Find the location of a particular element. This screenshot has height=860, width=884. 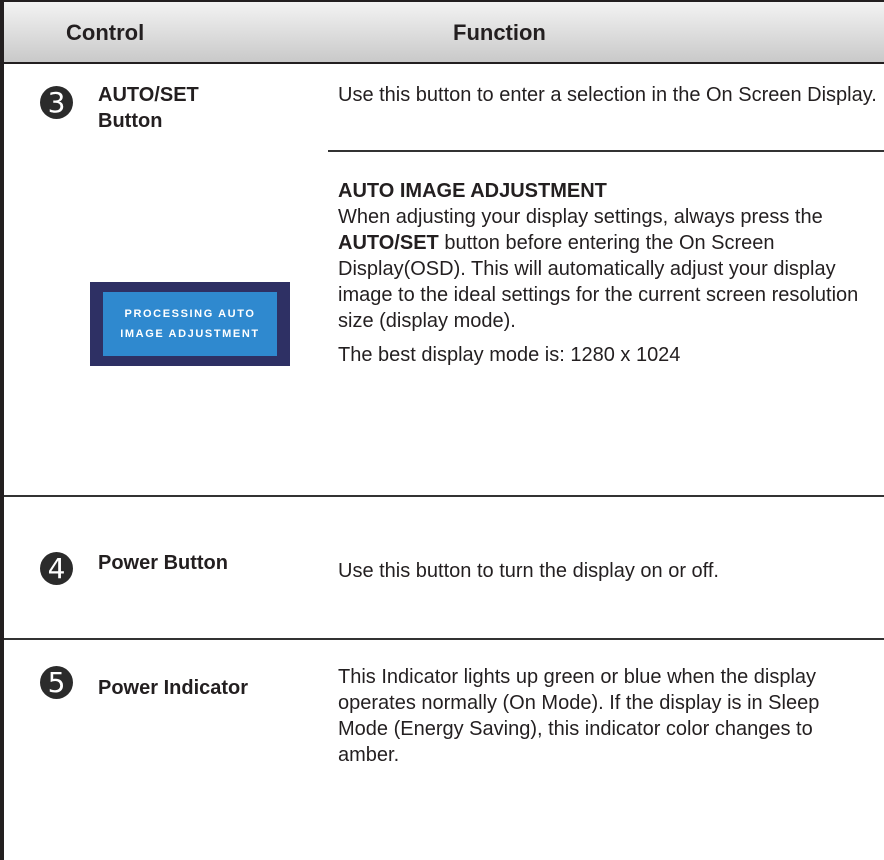

section-text-bold: AUTO/SET is located at coordinates (388, 243).